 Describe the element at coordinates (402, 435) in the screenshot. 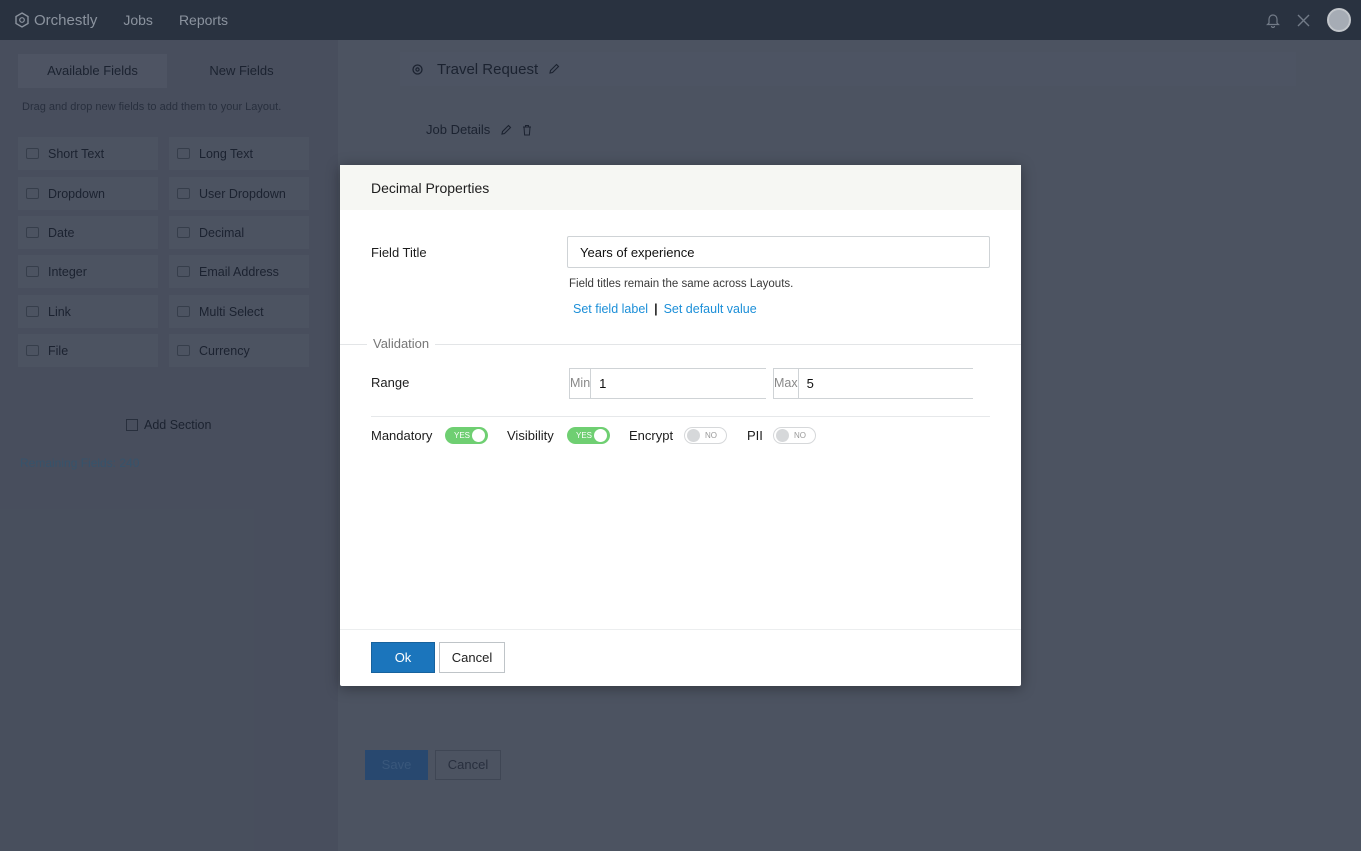

I see `mandatory-label: Mandatory` at that location.